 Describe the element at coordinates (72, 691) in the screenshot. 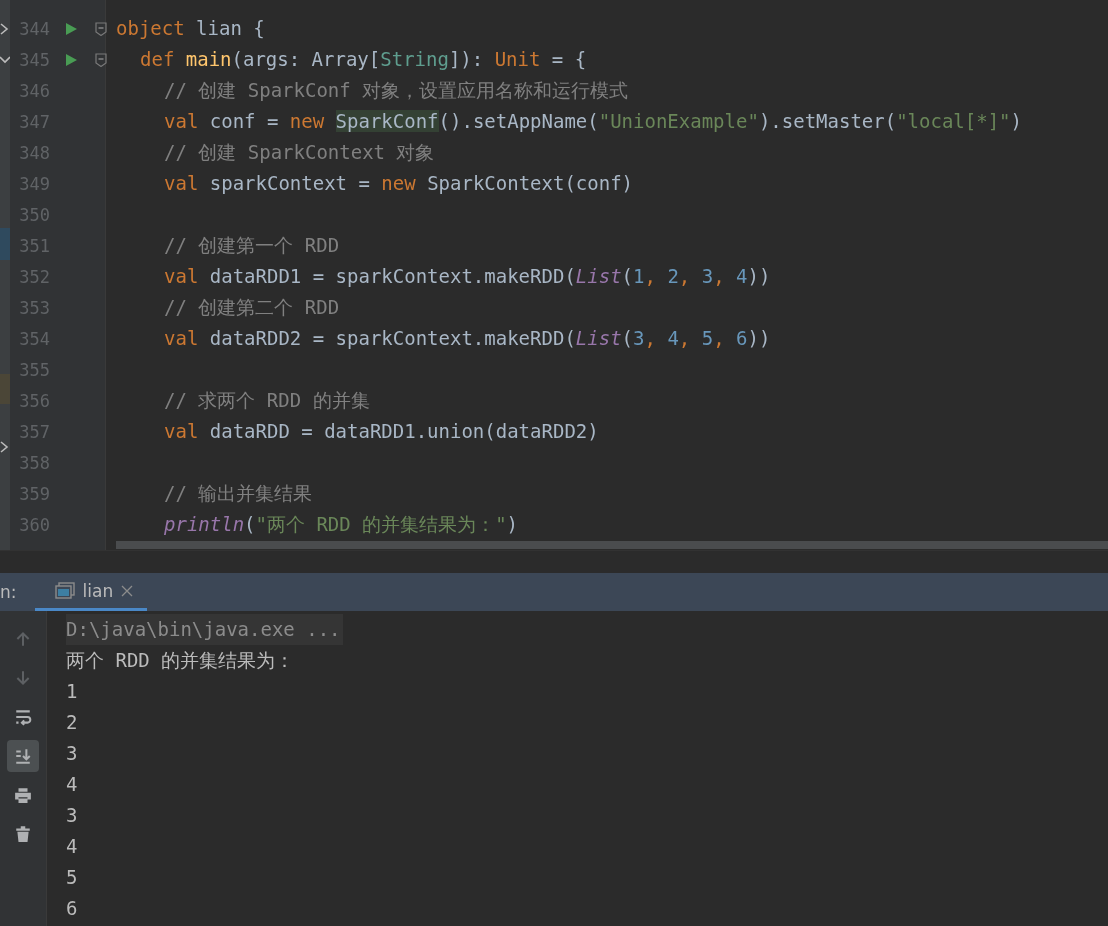

I see `console-line: 1` at that location.